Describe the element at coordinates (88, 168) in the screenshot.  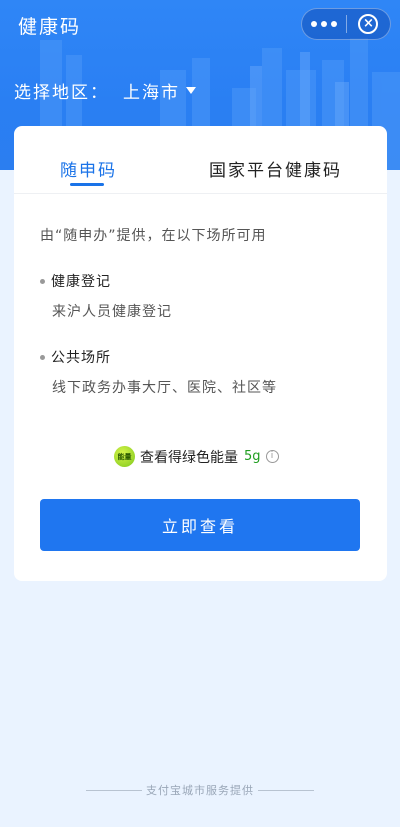
I see `tab-suishenma: 随申码` at that location.